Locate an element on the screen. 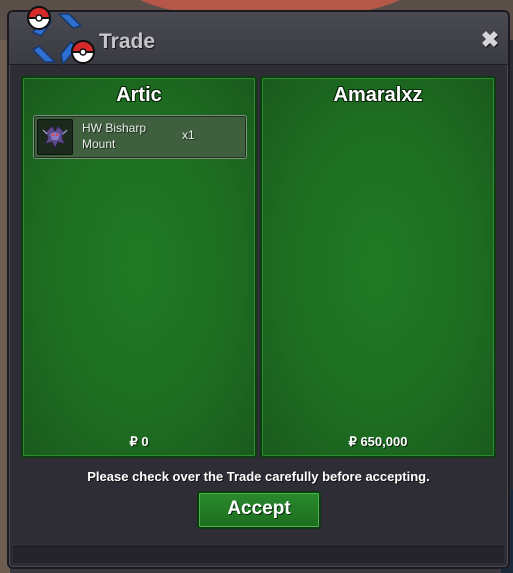 This screenshot has height=573, width=513. trade-item-slot: HW Bisharp Mount x1 is located at coordinates (140, 137).